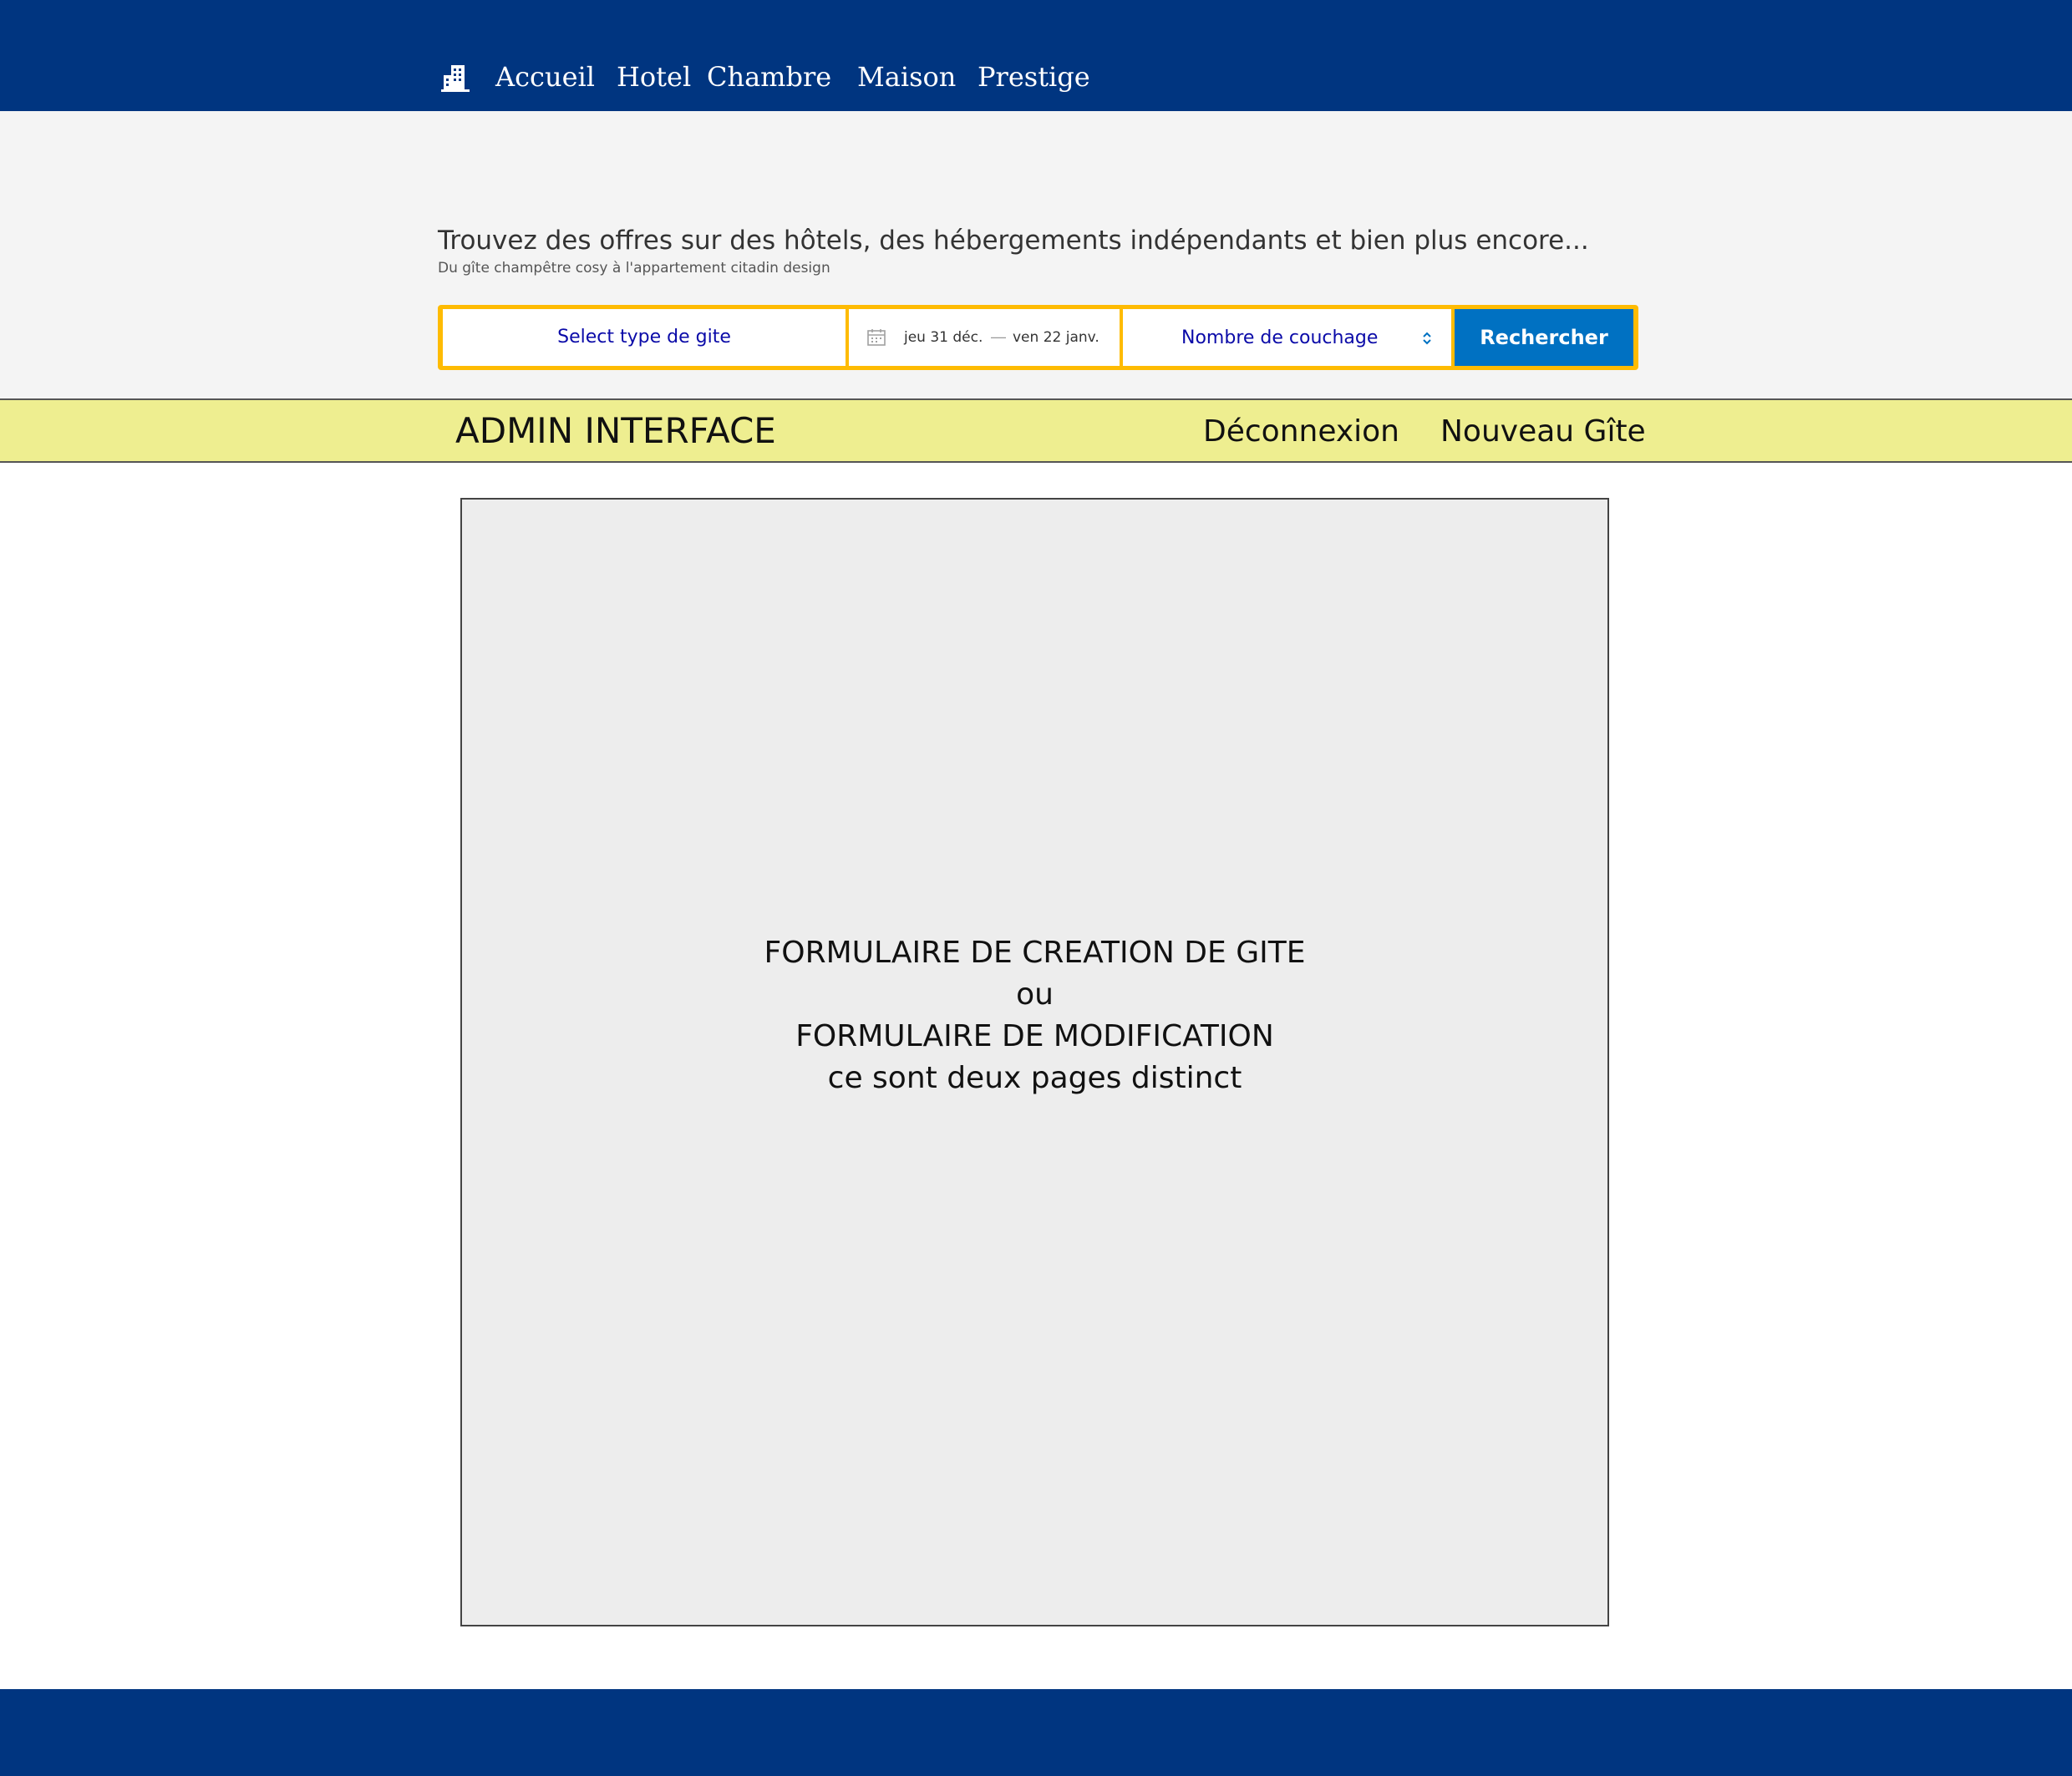 The width and height of the screenshot is (2072, 1776). What do you see at coordinates (1056, 337) in the screenshot?
I see `check-out-date: ven 22 janv.` at bounding box center [1056, 337].